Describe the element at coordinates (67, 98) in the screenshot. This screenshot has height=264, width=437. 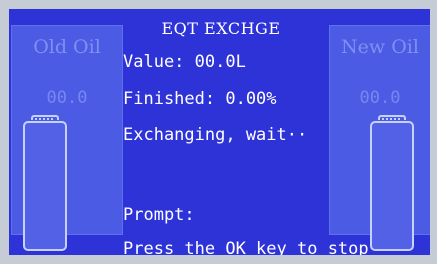
I see `old-oil-value: 00.0` at that location.